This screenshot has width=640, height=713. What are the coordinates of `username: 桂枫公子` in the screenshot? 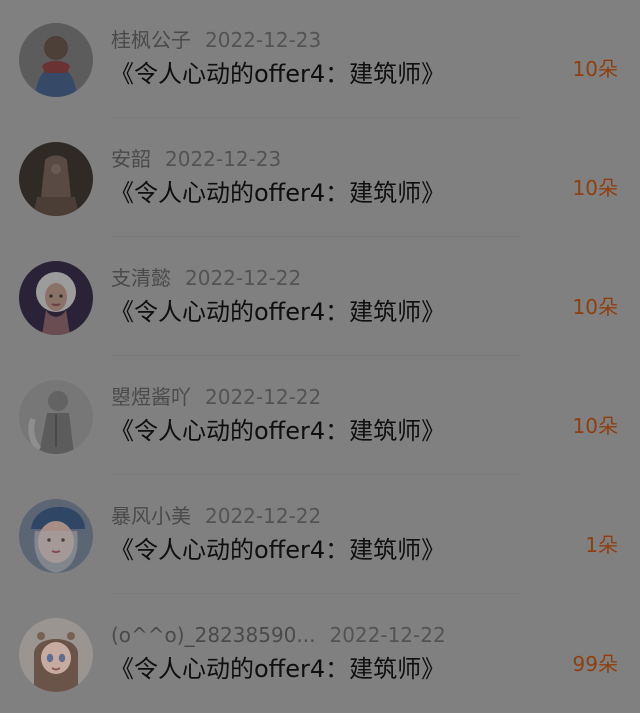 It's located at (151, 40).